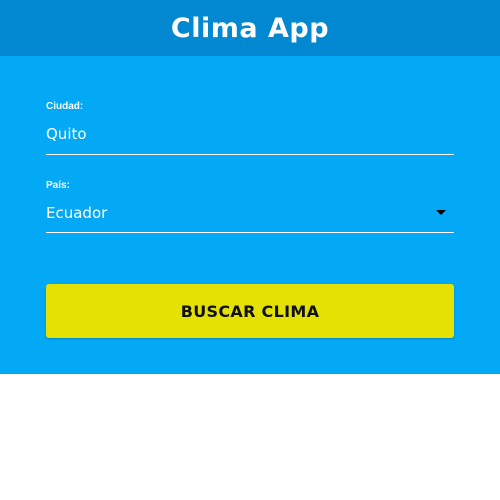 This screenshot has height=500, width=500. I want to click on app-header: Clima App, so click(250, 28).